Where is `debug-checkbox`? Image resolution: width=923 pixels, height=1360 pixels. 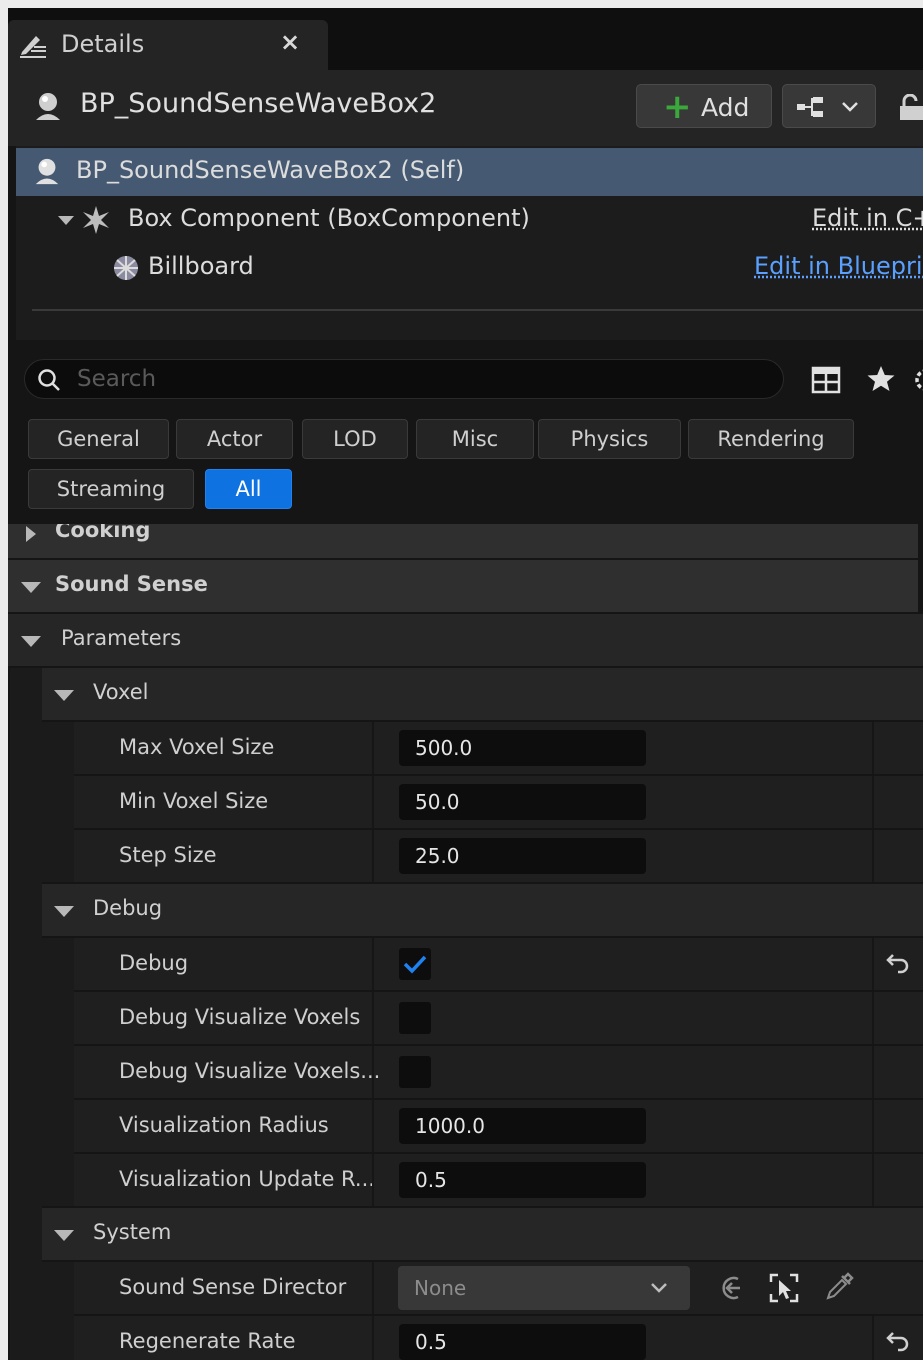 debug-checkbox is located at coordinates (415, 964).